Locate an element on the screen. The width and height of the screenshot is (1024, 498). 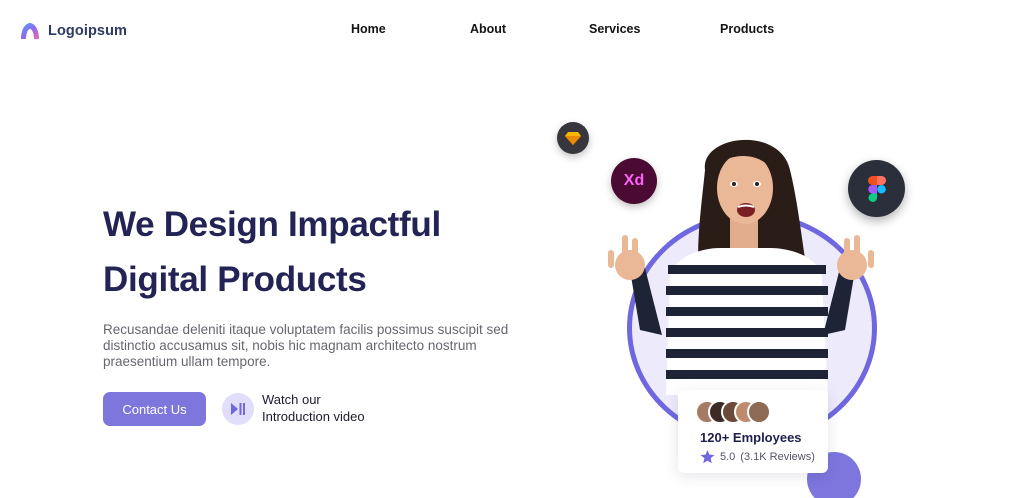
employees-card: 120+ Employees 5.0 (3.1K Reviews) is located at coordinates (753, 431).